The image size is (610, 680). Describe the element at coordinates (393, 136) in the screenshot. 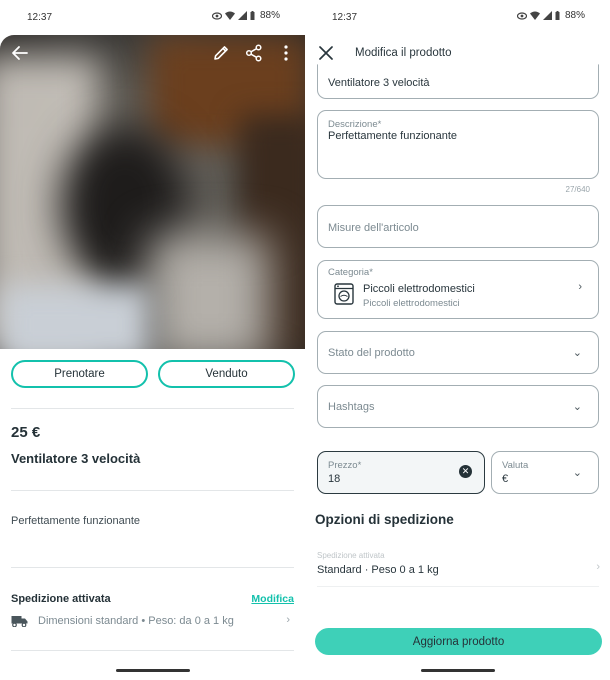

I see `description-value: Perfettamente funzionante` at that location.